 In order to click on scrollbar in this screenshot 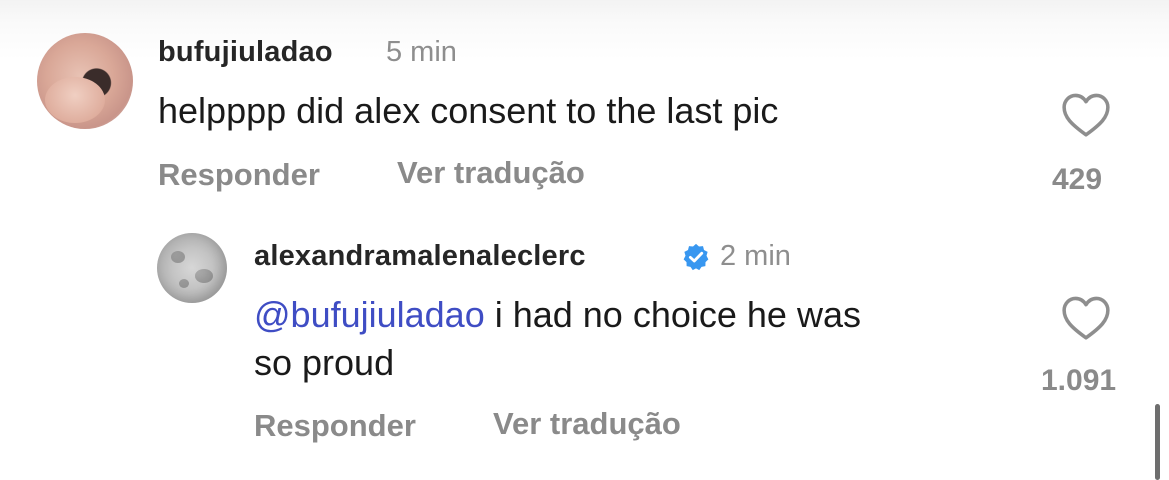, I will do `click(1157, 442)`.